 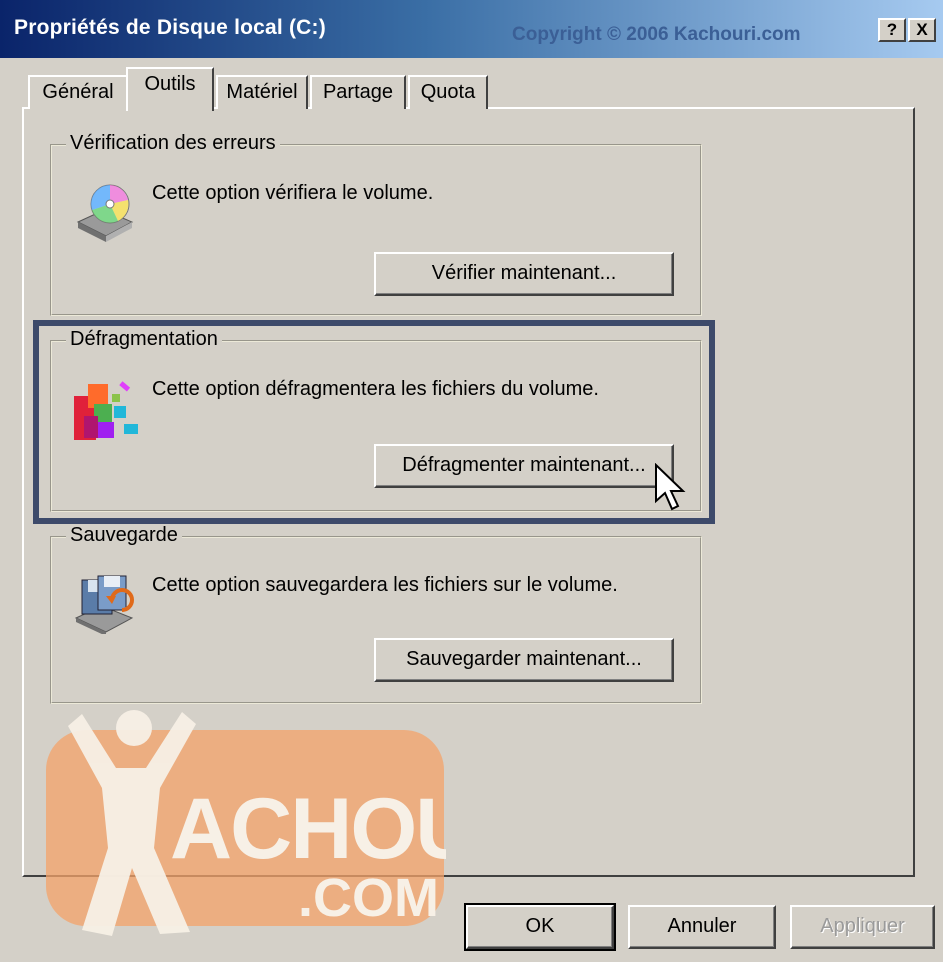 What do you see at coordinates (922, 30) in the screenshot?
I see `close-button: X` at bounding box center [922, 30].